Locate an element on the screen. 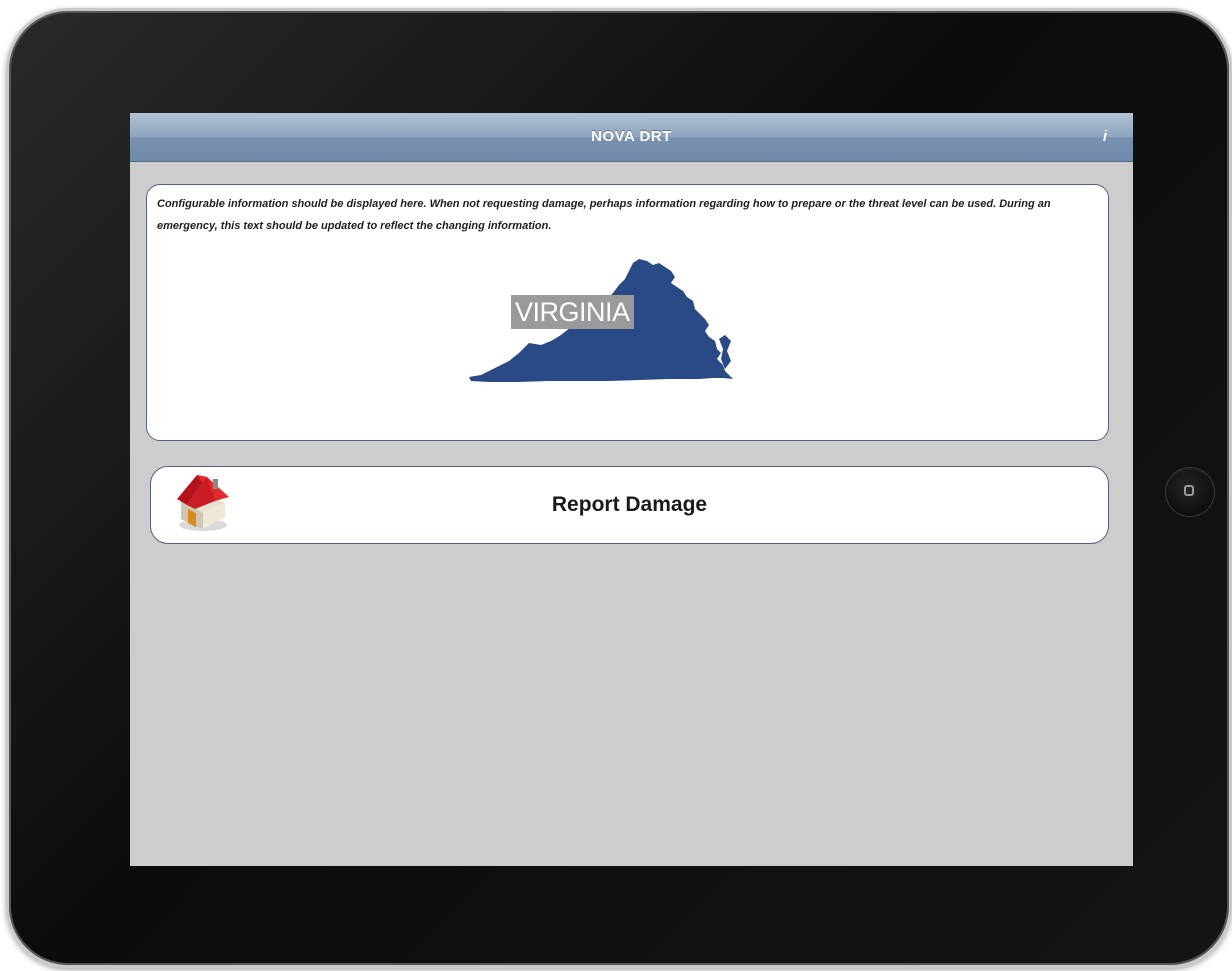 This screenshot has height=971, width=1232. info-button: i is located at coordinates (1105, 137).